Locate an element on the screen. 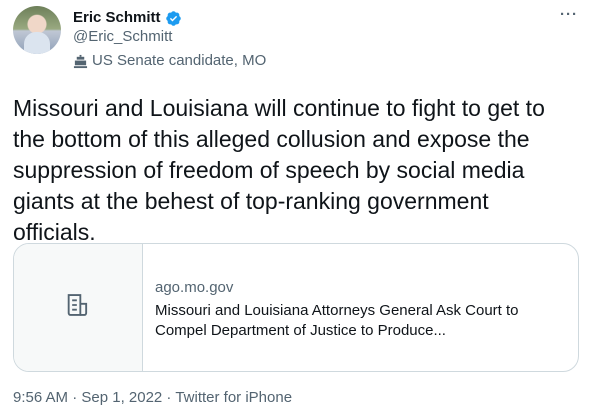 The height and width of the screenshot is (412, 592). author-label: US Senate candidate, MO is located at coordinates (169, 61).